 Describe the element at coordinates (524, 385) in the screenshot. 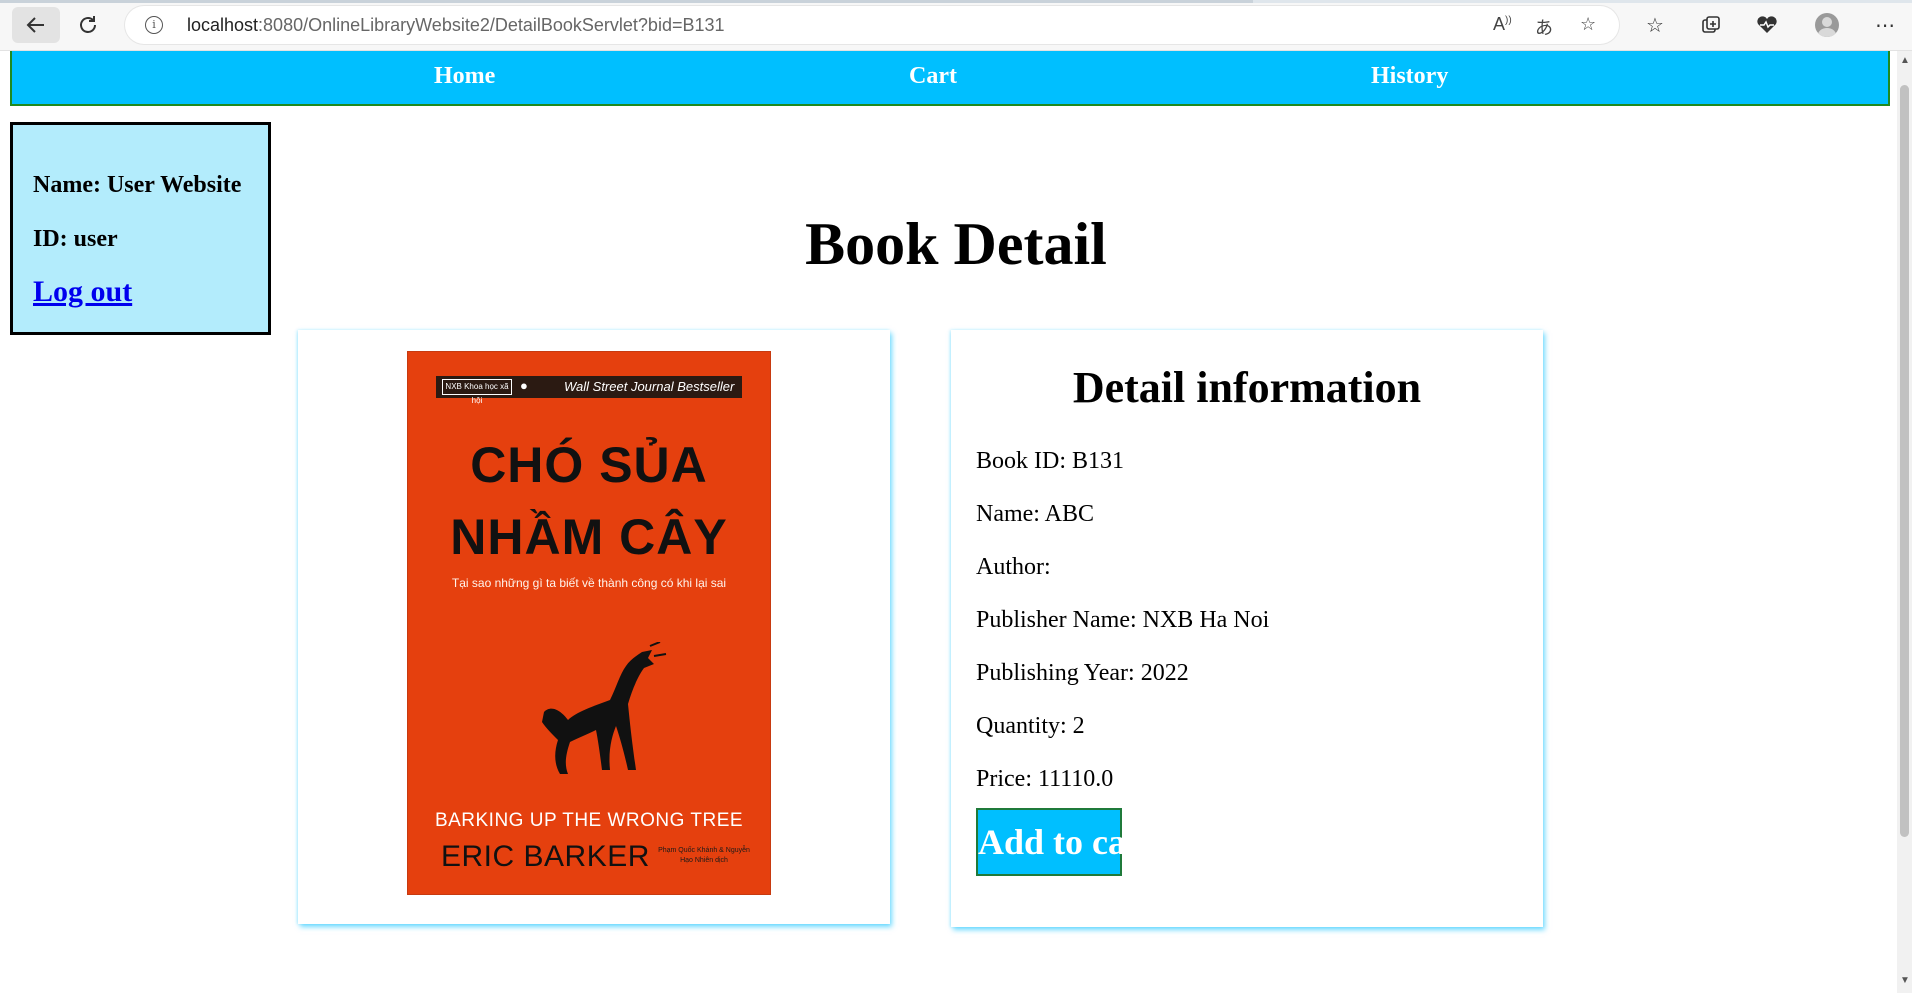

I see `apple-logo-icon: ●` at that location.